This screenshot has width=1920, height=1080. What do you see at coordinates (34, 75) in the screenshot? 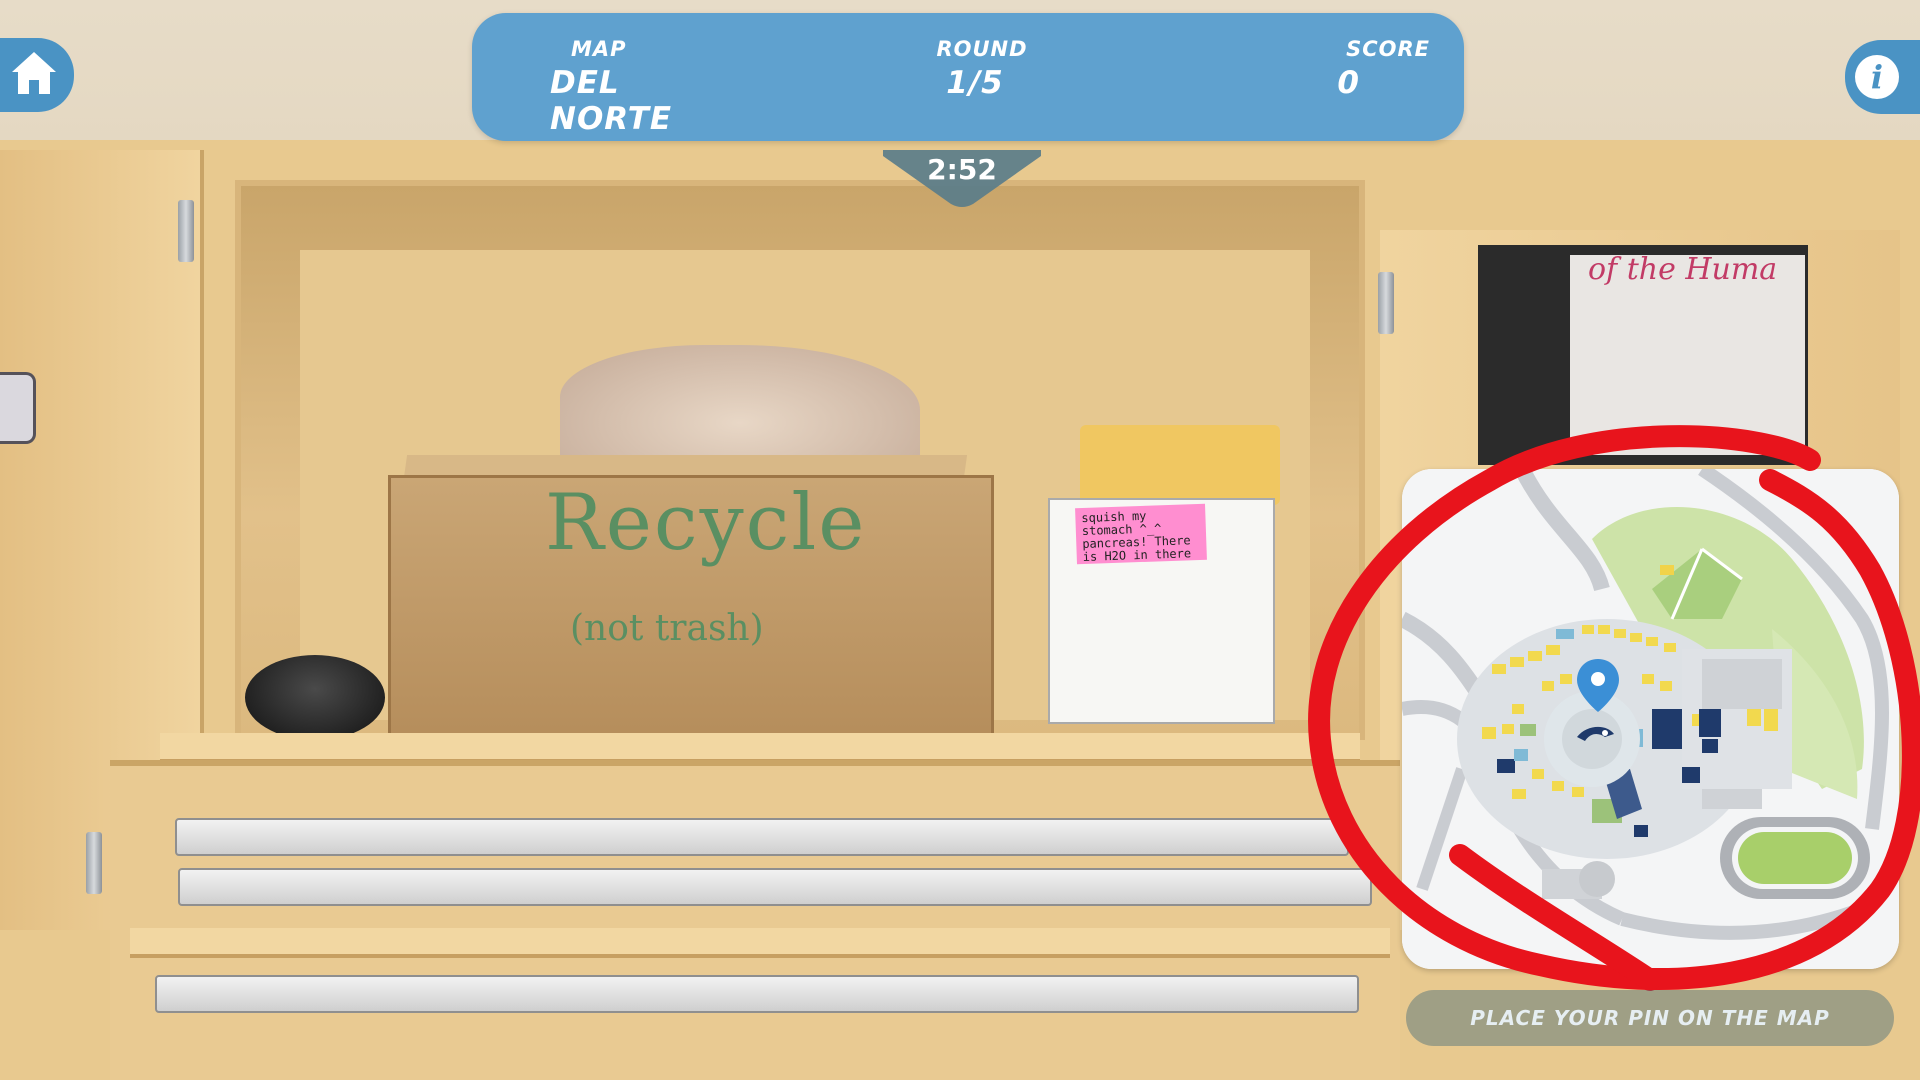
I see `home-icon` at bounding box center [34, 75].